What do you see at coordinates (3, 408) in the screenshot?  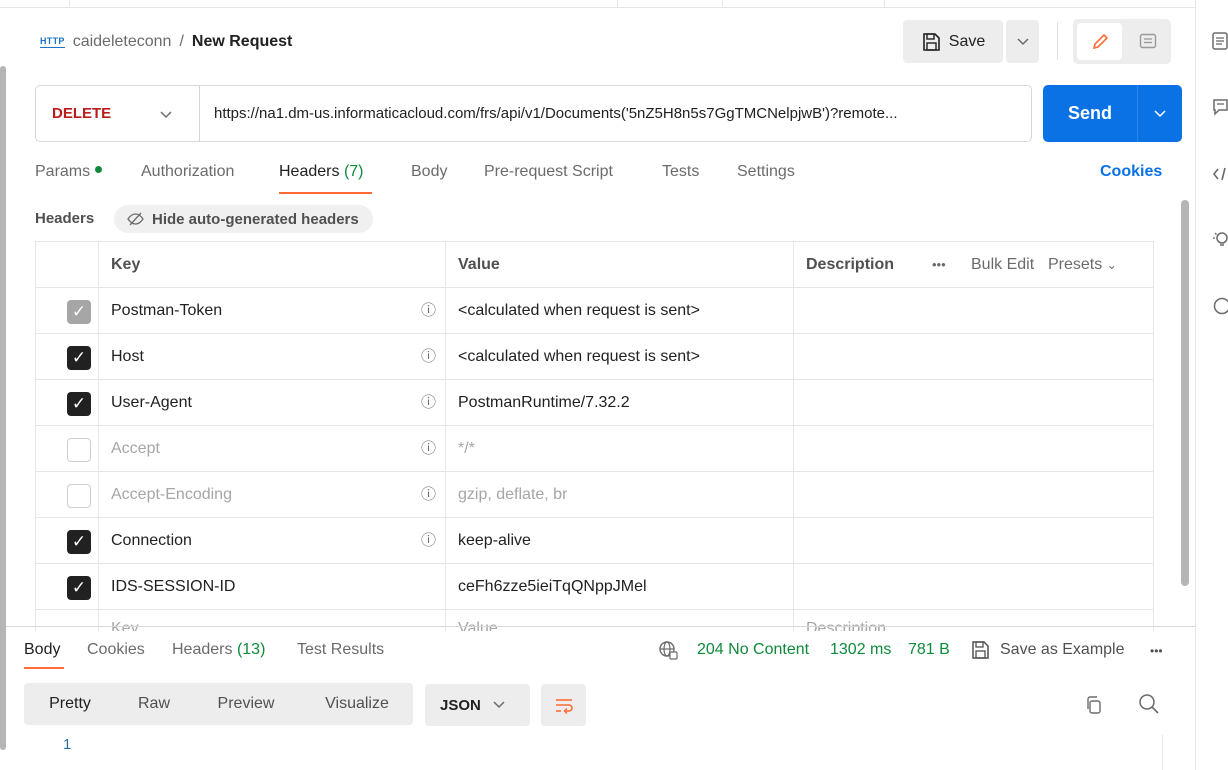 I see `left-scrollbar` at bounding box center [3, 408].